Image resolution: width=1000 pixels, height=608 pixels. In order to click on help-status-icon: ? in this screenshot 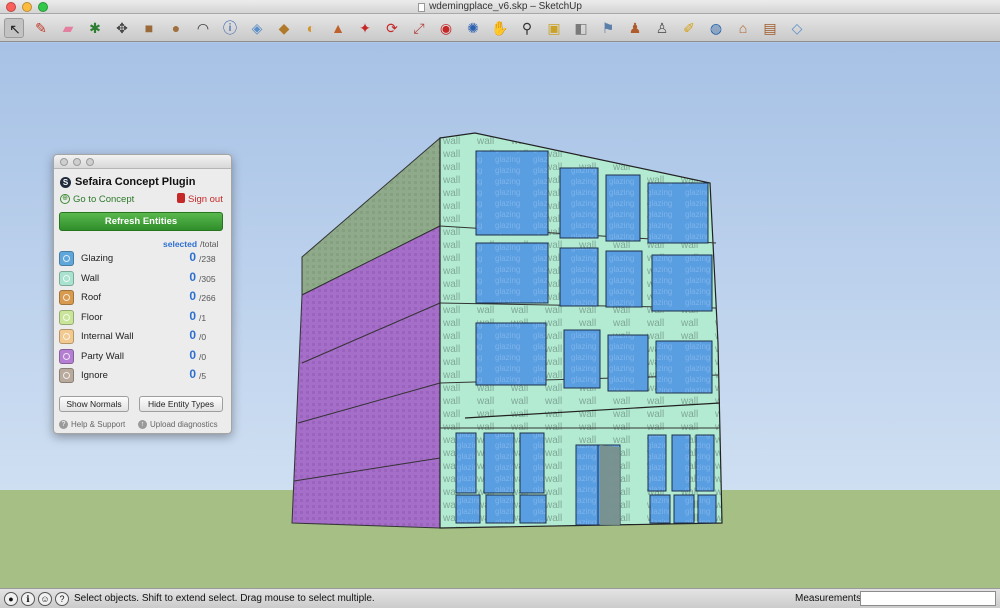, I will do `click(62, 599)`.